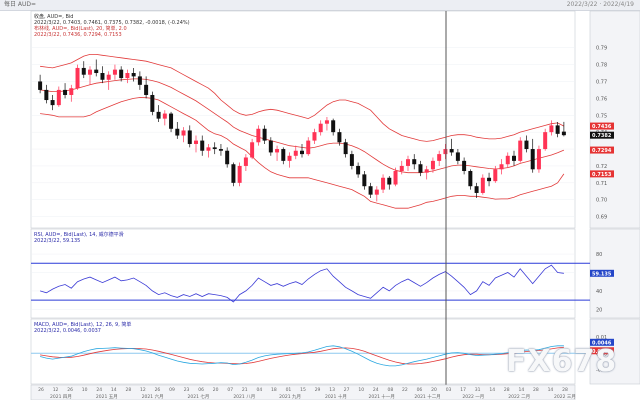 The image size is (640, 400). What do you see at coordinates (79, 234) in the screenshot?
I see `rsi-legend-line: RSI, AUD=, Bid(Last), 14, 威尔德平滑` at bounding box center [79, 234].